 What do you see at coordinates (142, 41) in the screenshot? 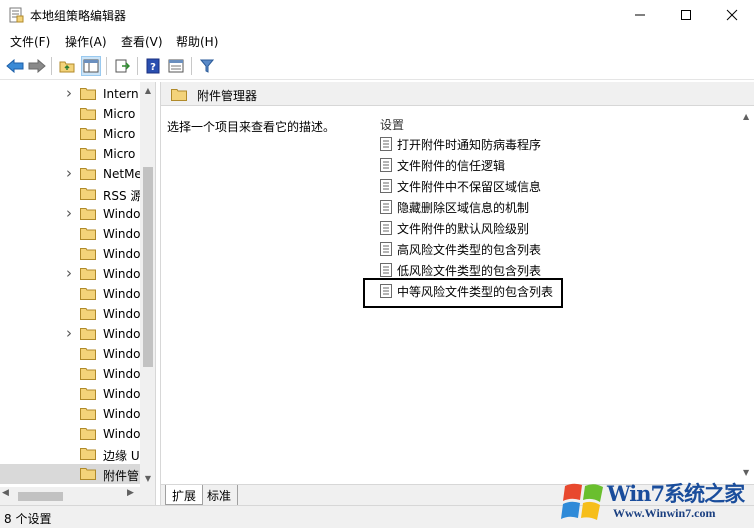
I see `menu-view: 查看(V)` at bounding box center [142, 41].